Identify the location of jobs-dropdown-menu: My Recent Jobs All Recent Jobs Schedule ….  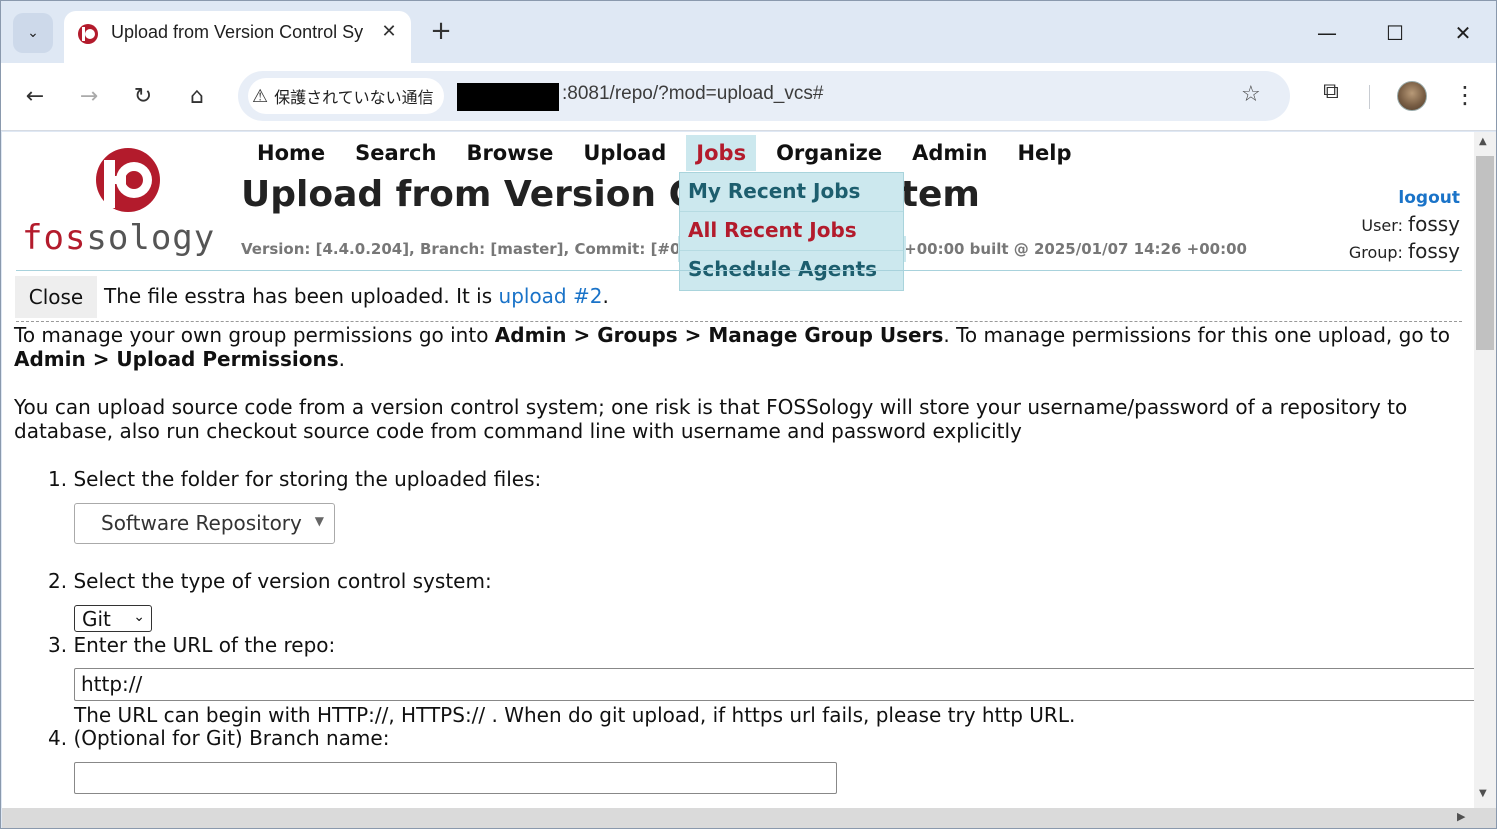
(791, 231).